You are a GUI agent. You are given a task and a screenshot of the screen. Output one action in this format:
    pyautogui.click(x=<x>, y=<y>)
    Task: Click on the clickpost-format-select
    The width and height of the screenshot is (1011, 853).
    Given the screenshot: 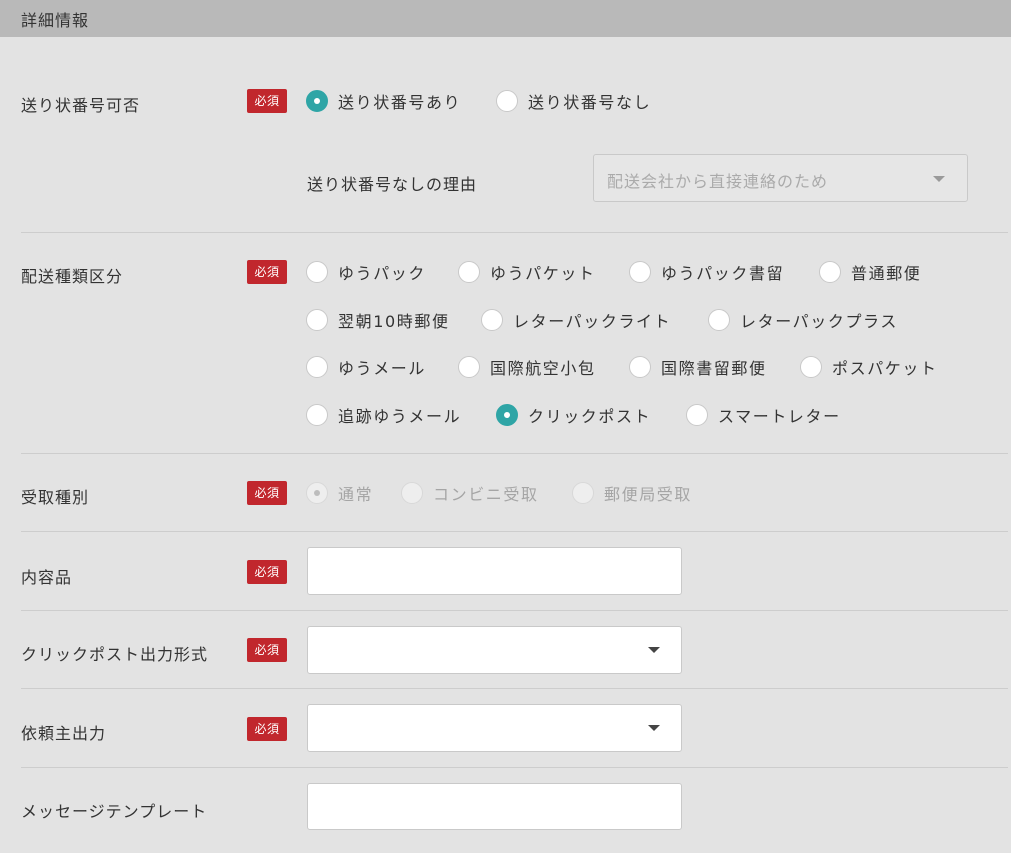 What is the action you would take?
    pyautogui.click(x=494, y=650)
    